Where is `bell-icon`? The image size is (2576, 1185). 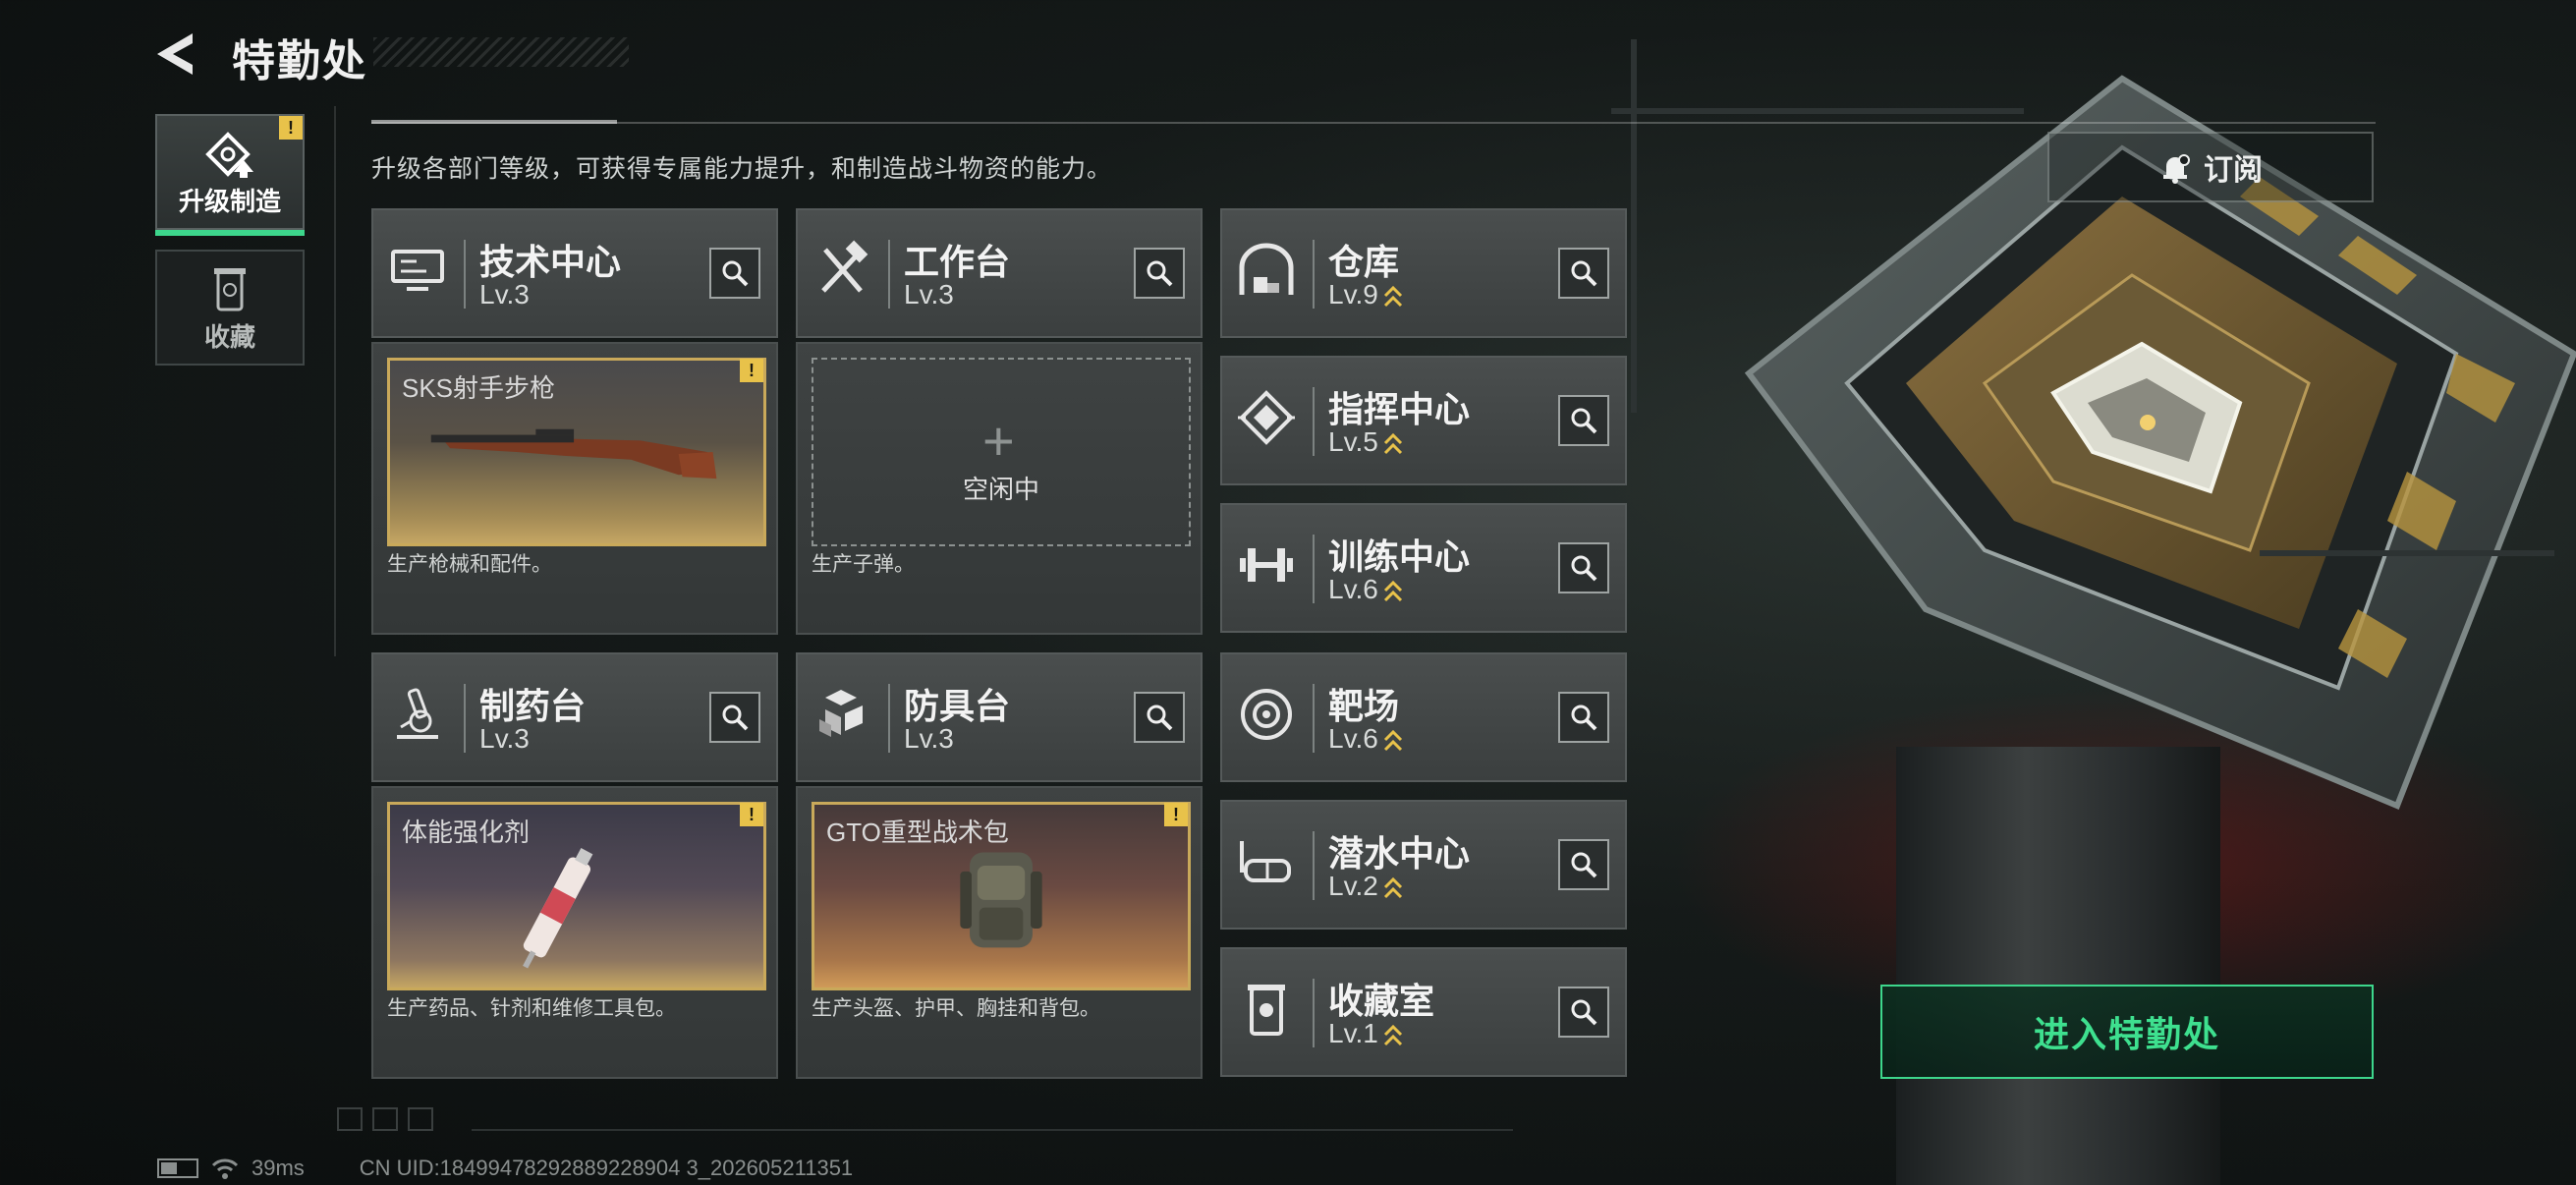 bell-icon is located at coordinates (2176, 169).